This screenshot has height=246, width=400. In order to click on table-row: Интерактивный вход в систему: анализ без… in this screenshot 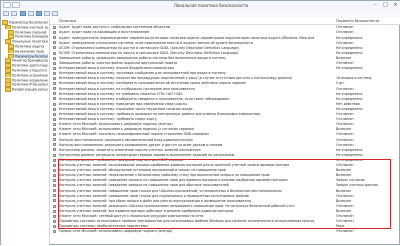, I will do `click(225, 68)`.